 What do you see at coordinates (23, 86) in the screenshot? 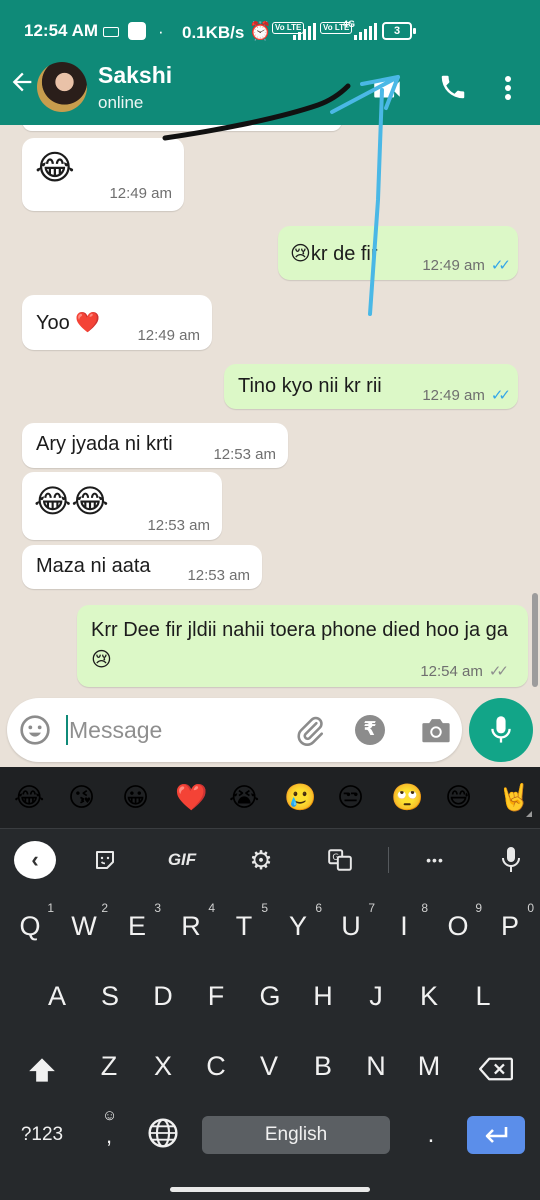
I see `back-arrow-icon` at bounding box center [23, 86].